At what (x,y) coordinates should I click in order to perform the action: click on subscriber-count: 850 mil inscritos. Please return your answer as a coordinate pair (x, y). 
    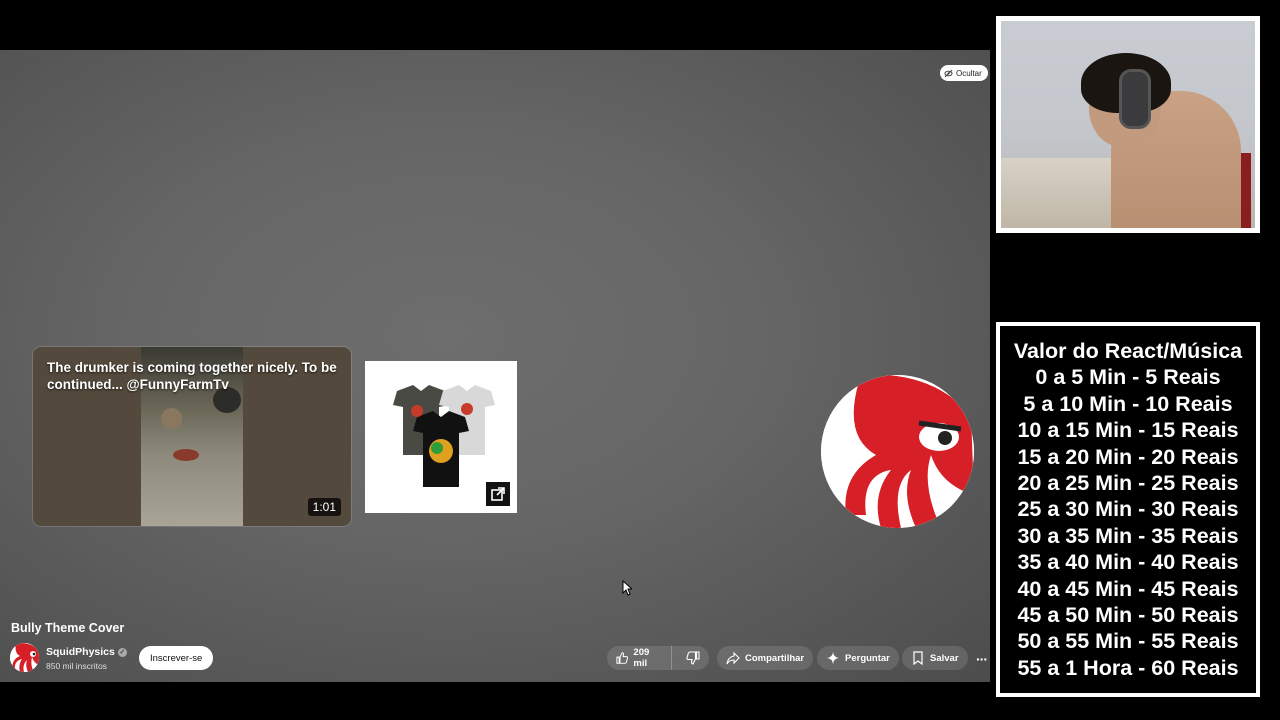
    Looking at the image, I should click on (76, 666).